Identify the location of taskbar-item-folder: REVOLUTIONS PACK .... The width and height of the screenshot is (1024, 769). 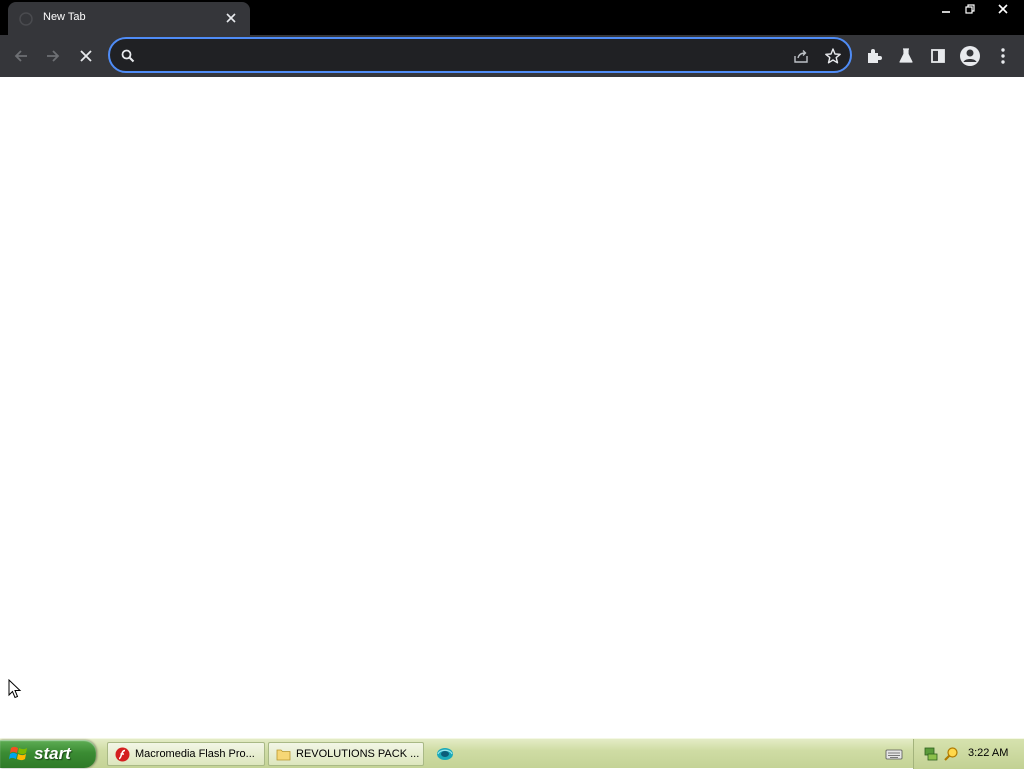
(346, 754).